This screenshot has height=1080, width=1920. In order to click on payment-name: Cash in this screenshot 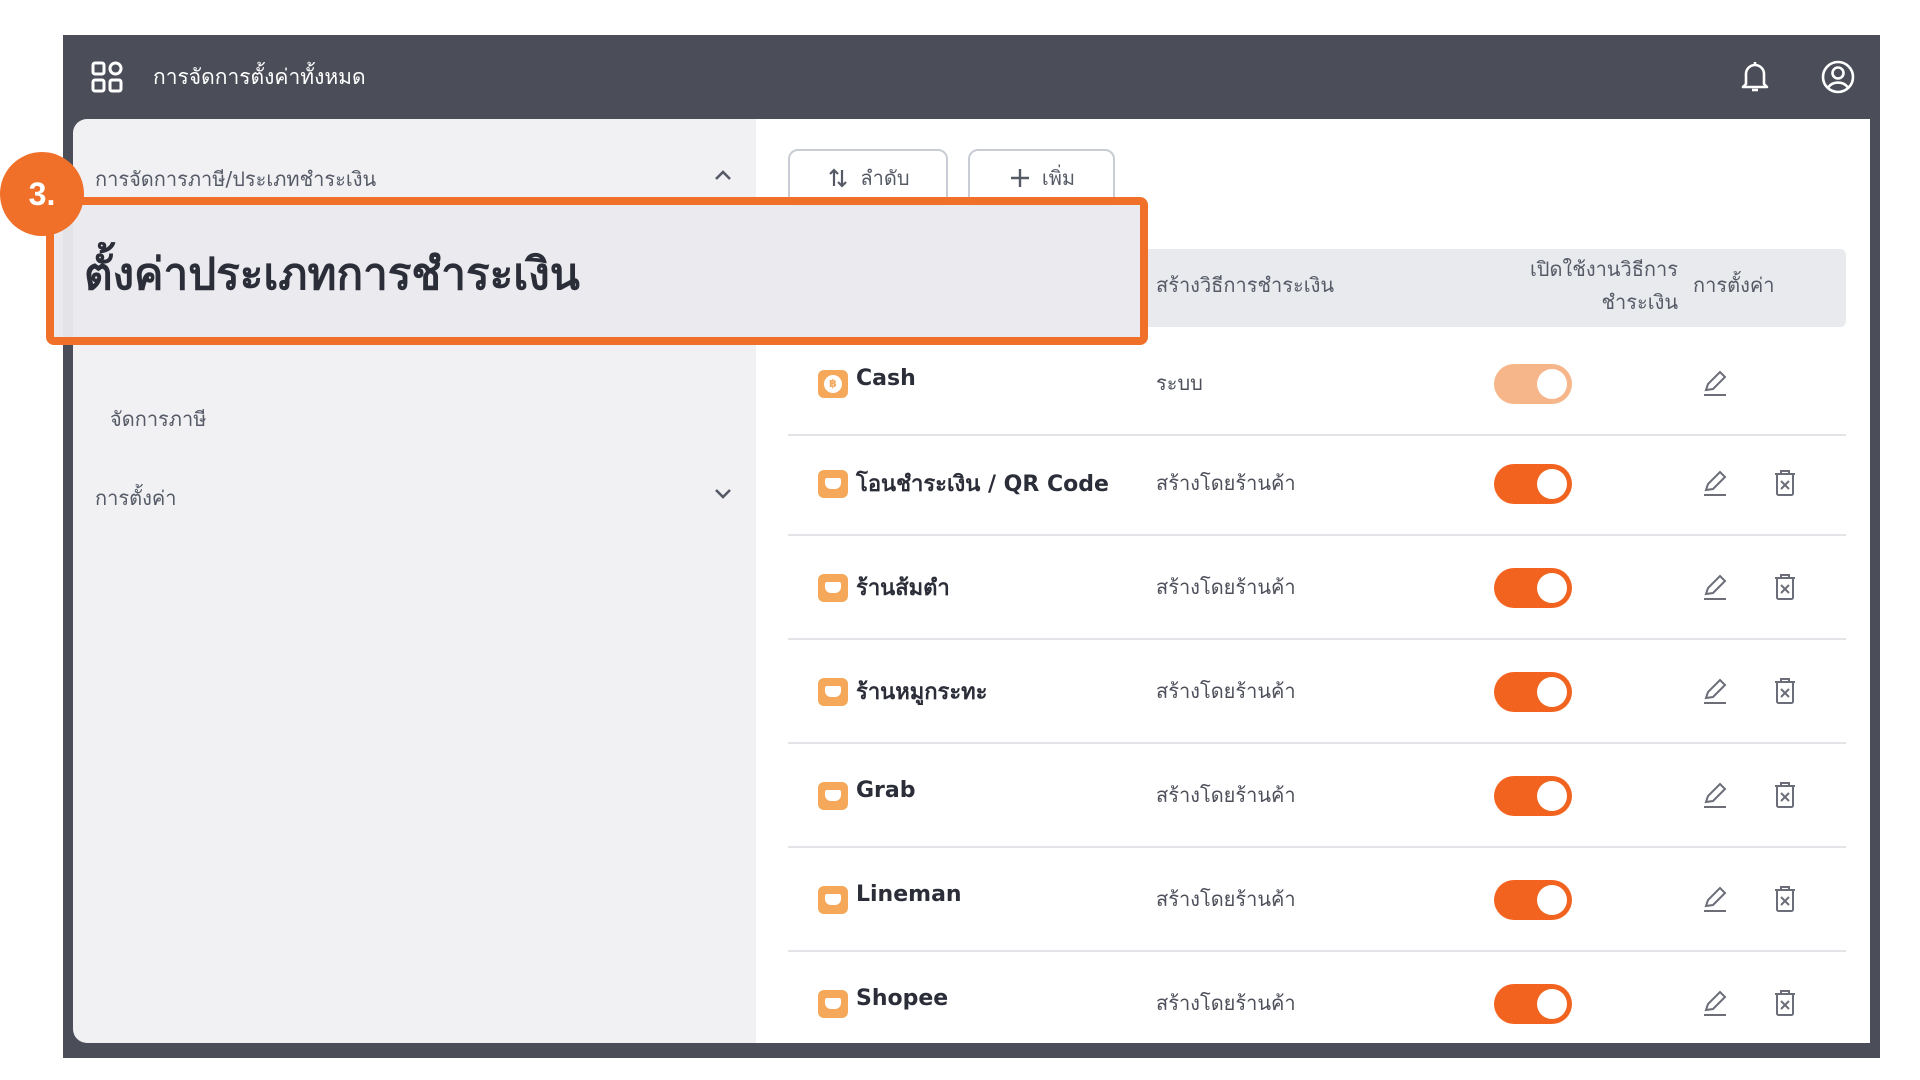, I will do `click(886, 378)`.